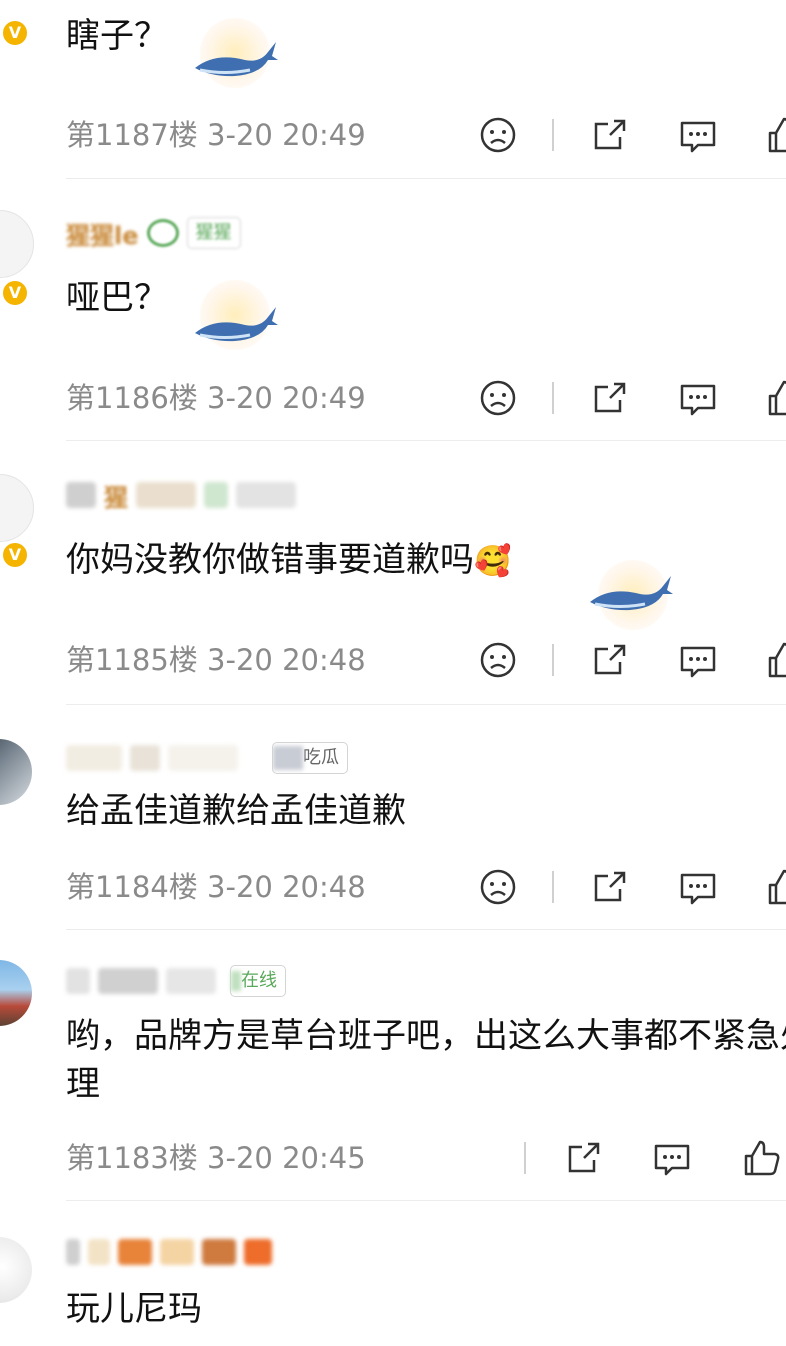  Describe the element at coordinates (493, 561) in the screenshot. I see `smiling-face-hearts-icon: 🥰` at that location.